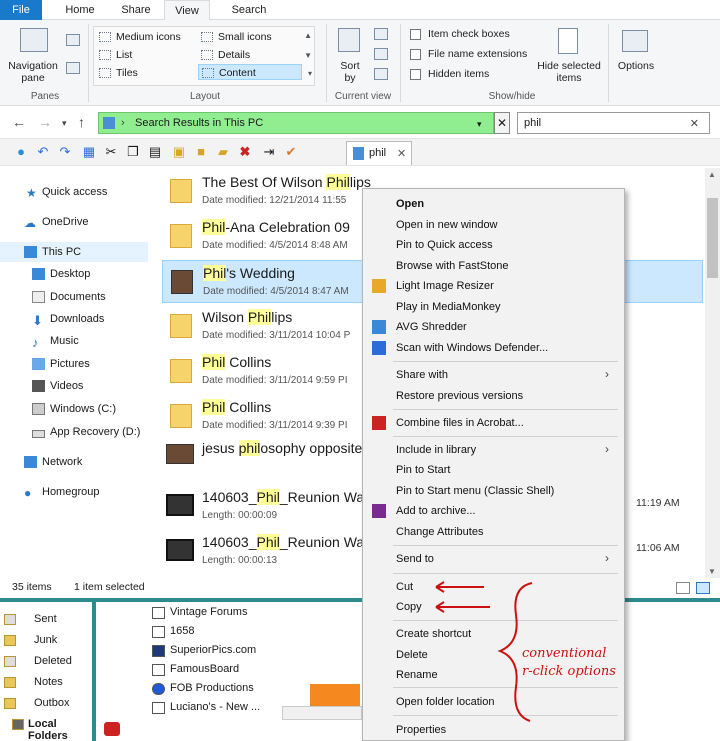 Image resolution: width=720 pixels, height=741 pixels. Describe the element at coordinates (423, 470) in the screenshot. I see `context-menu-item: Pin to Start` at that location.